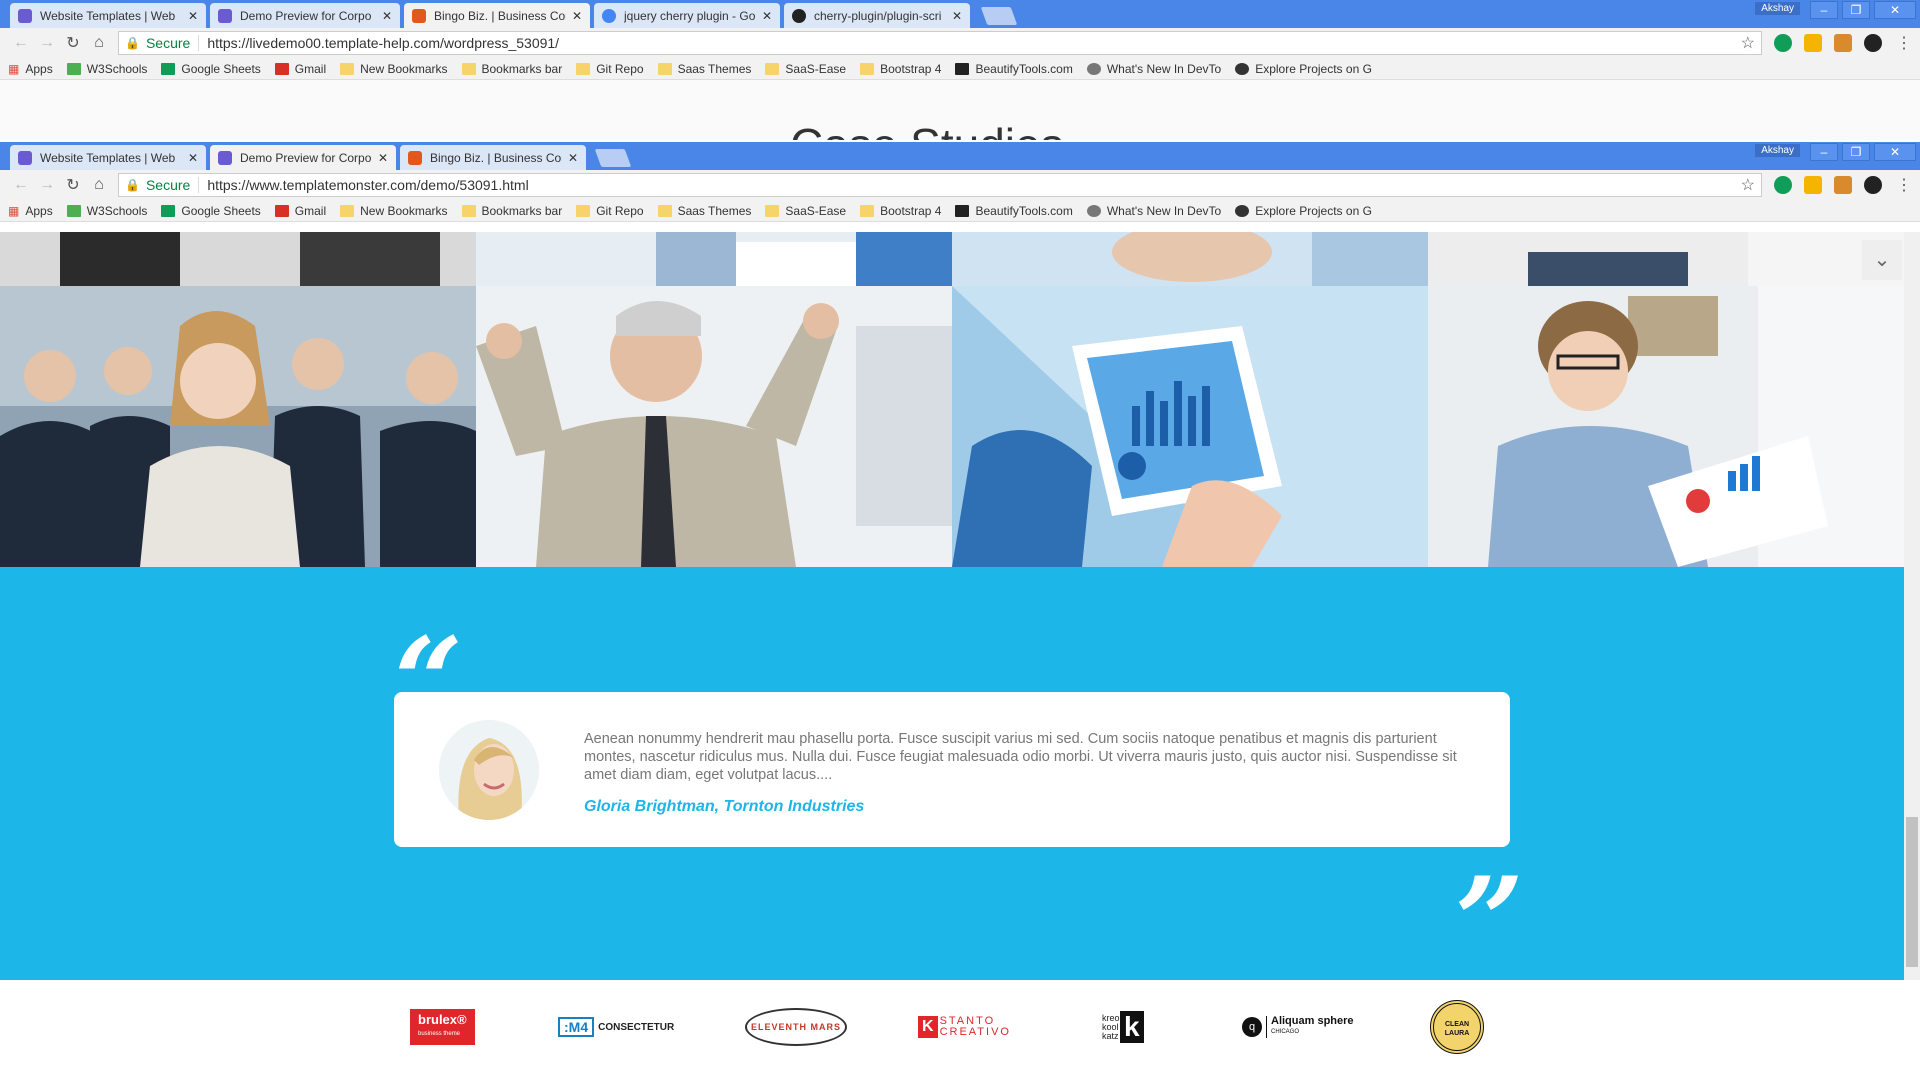  I want to click on back-tab-bingo-biz: Bingo Biz. | Business Con ✕, so click(497, 15).